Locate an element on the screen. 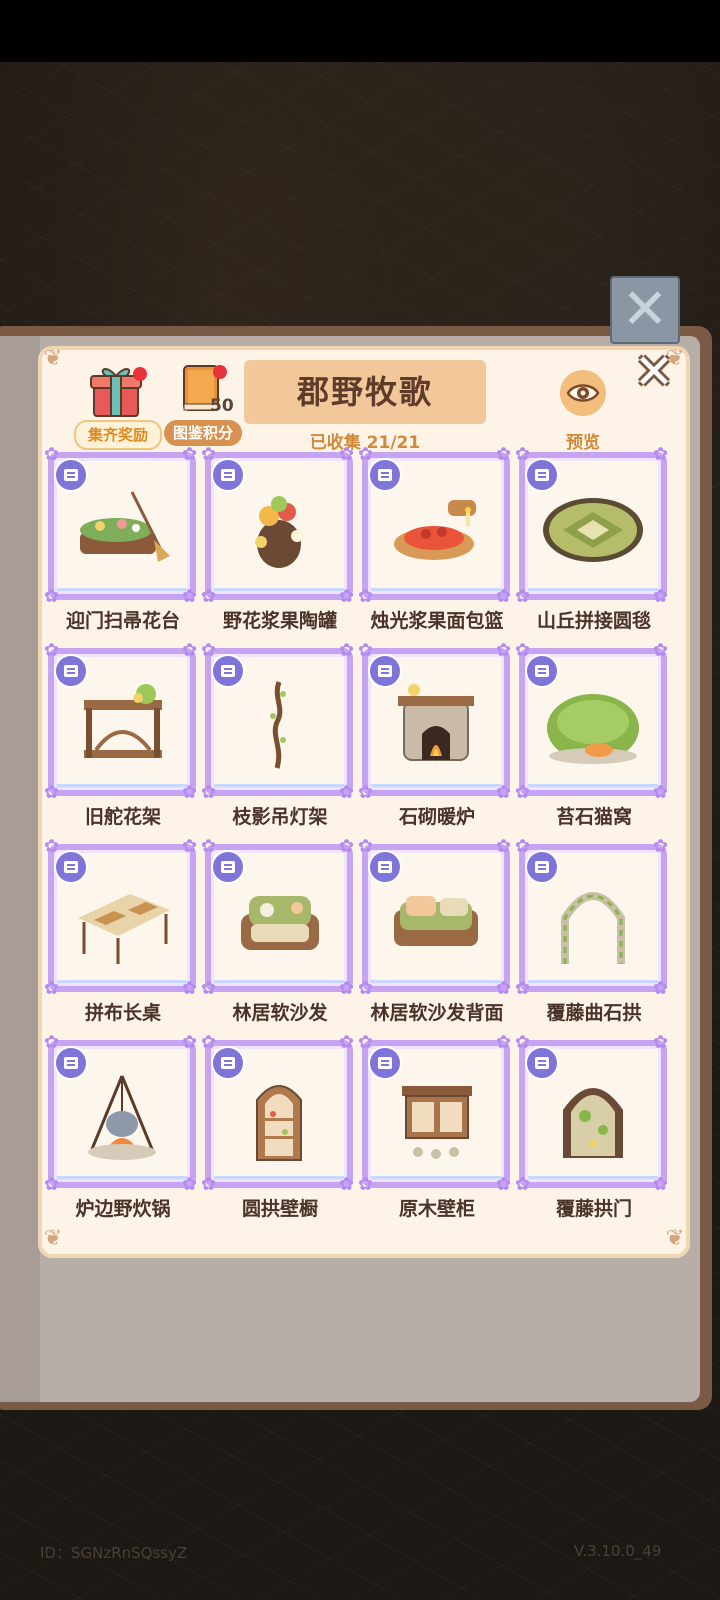 Image resolution: width=720 pixels, height=1600 pixels. broom-planter-icon is located at coordinates (125, 526).